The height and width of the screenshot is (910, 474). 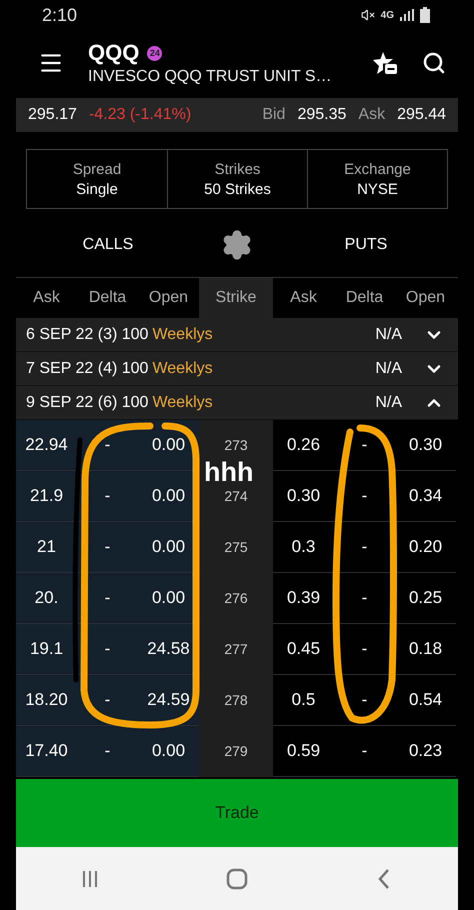 I want to click on status-time: 2:10, so click(x=60, y=15).